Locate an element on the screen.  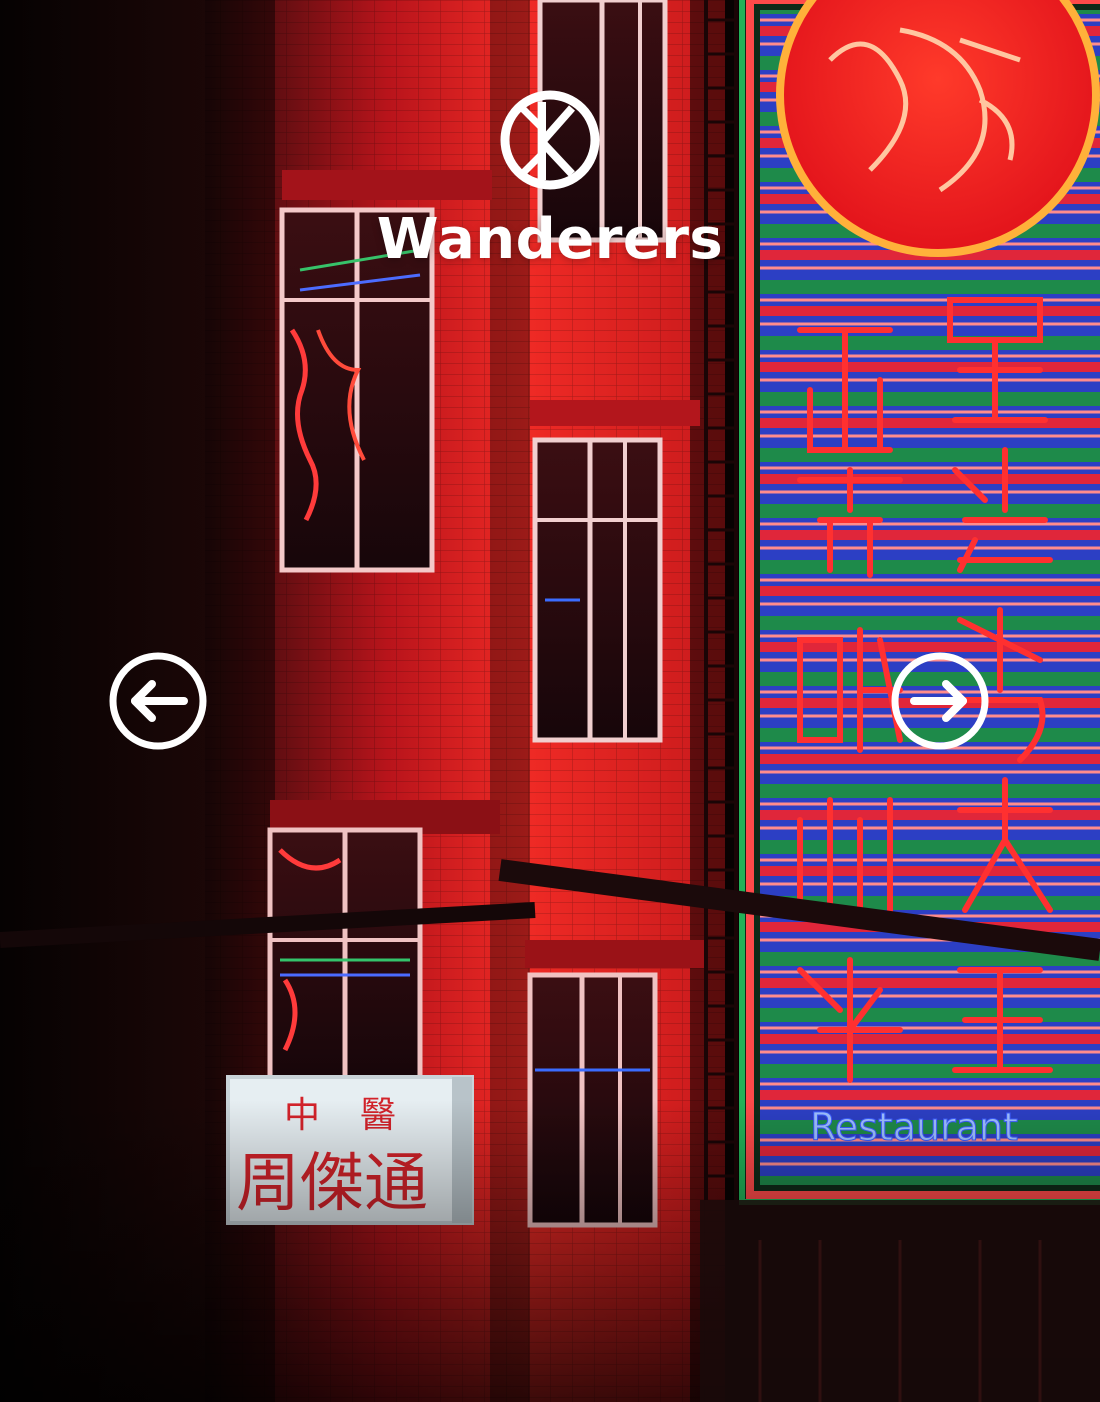
arrow-right-circle-icon is located at coordinates (940, 701).